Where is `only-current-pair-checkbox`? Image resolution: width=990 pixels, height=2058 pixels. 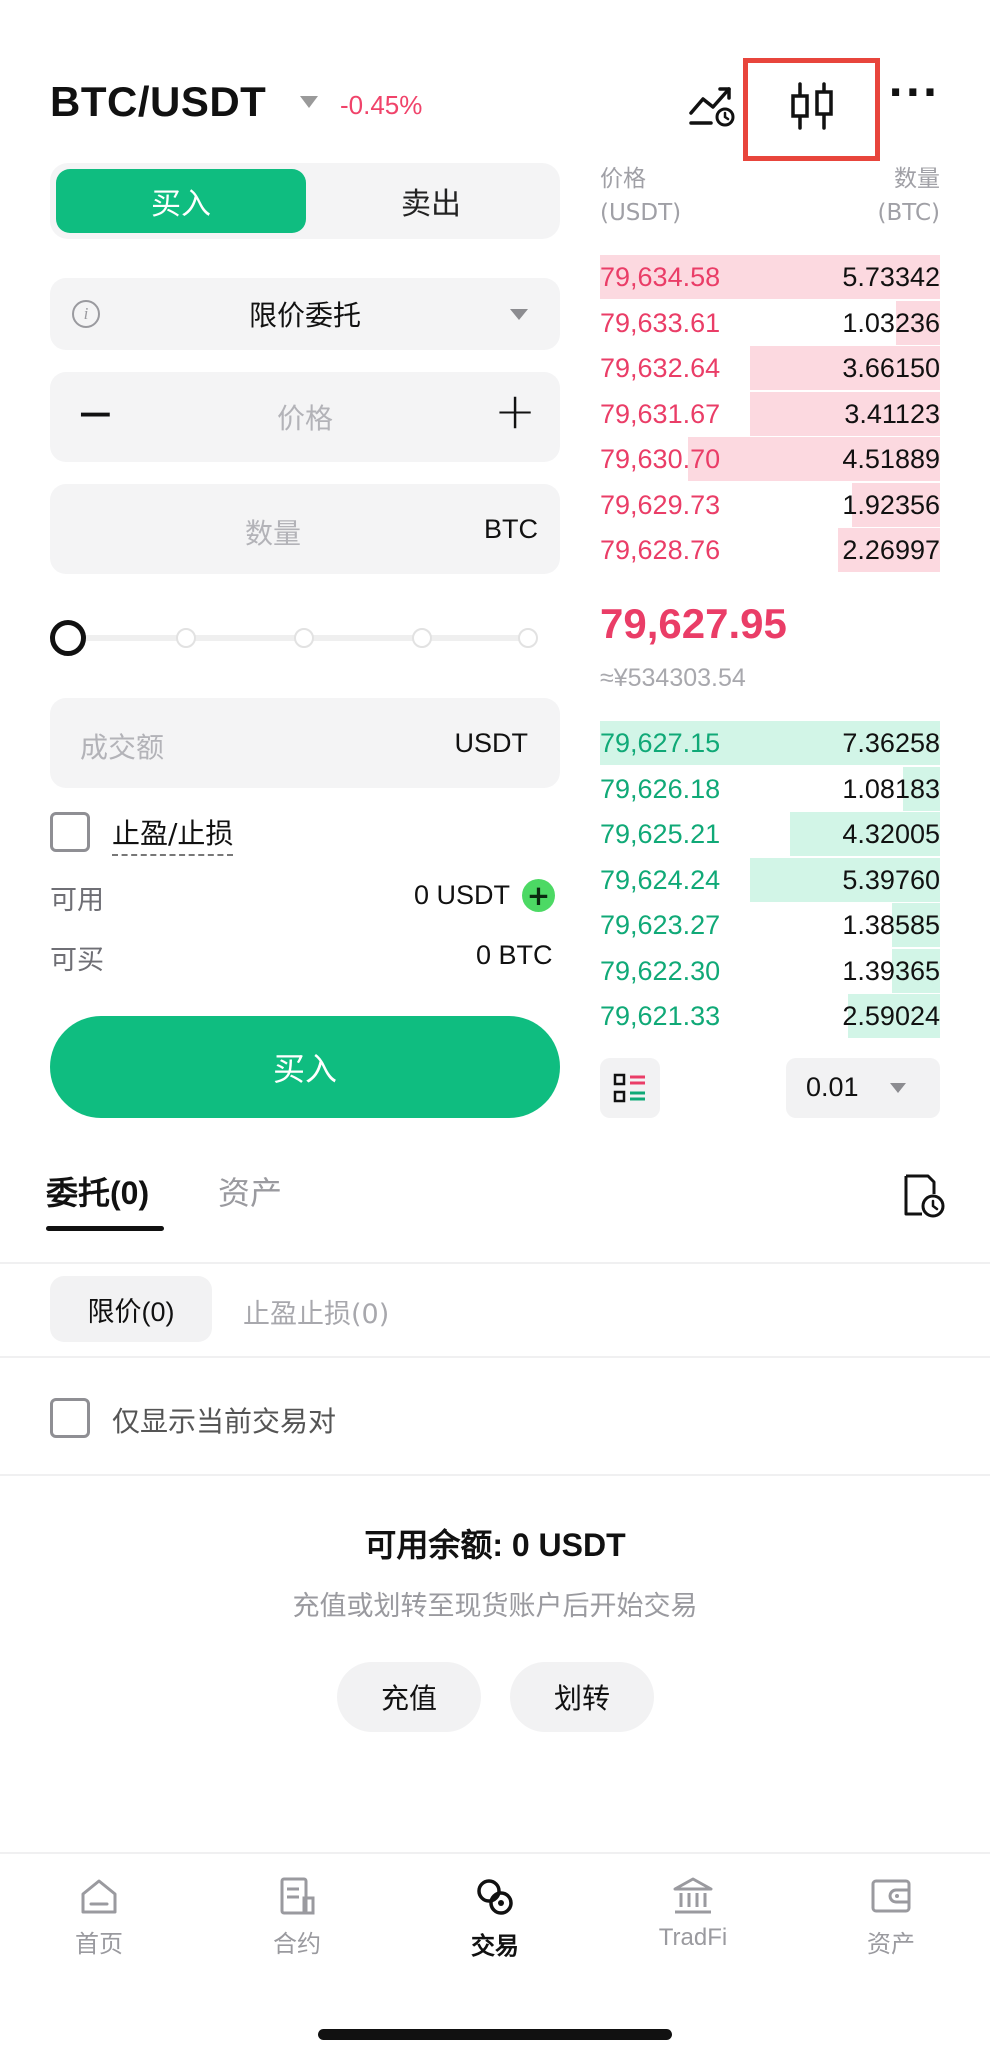 only-current-pair-checkbox is located at coordinates (70, 1418).